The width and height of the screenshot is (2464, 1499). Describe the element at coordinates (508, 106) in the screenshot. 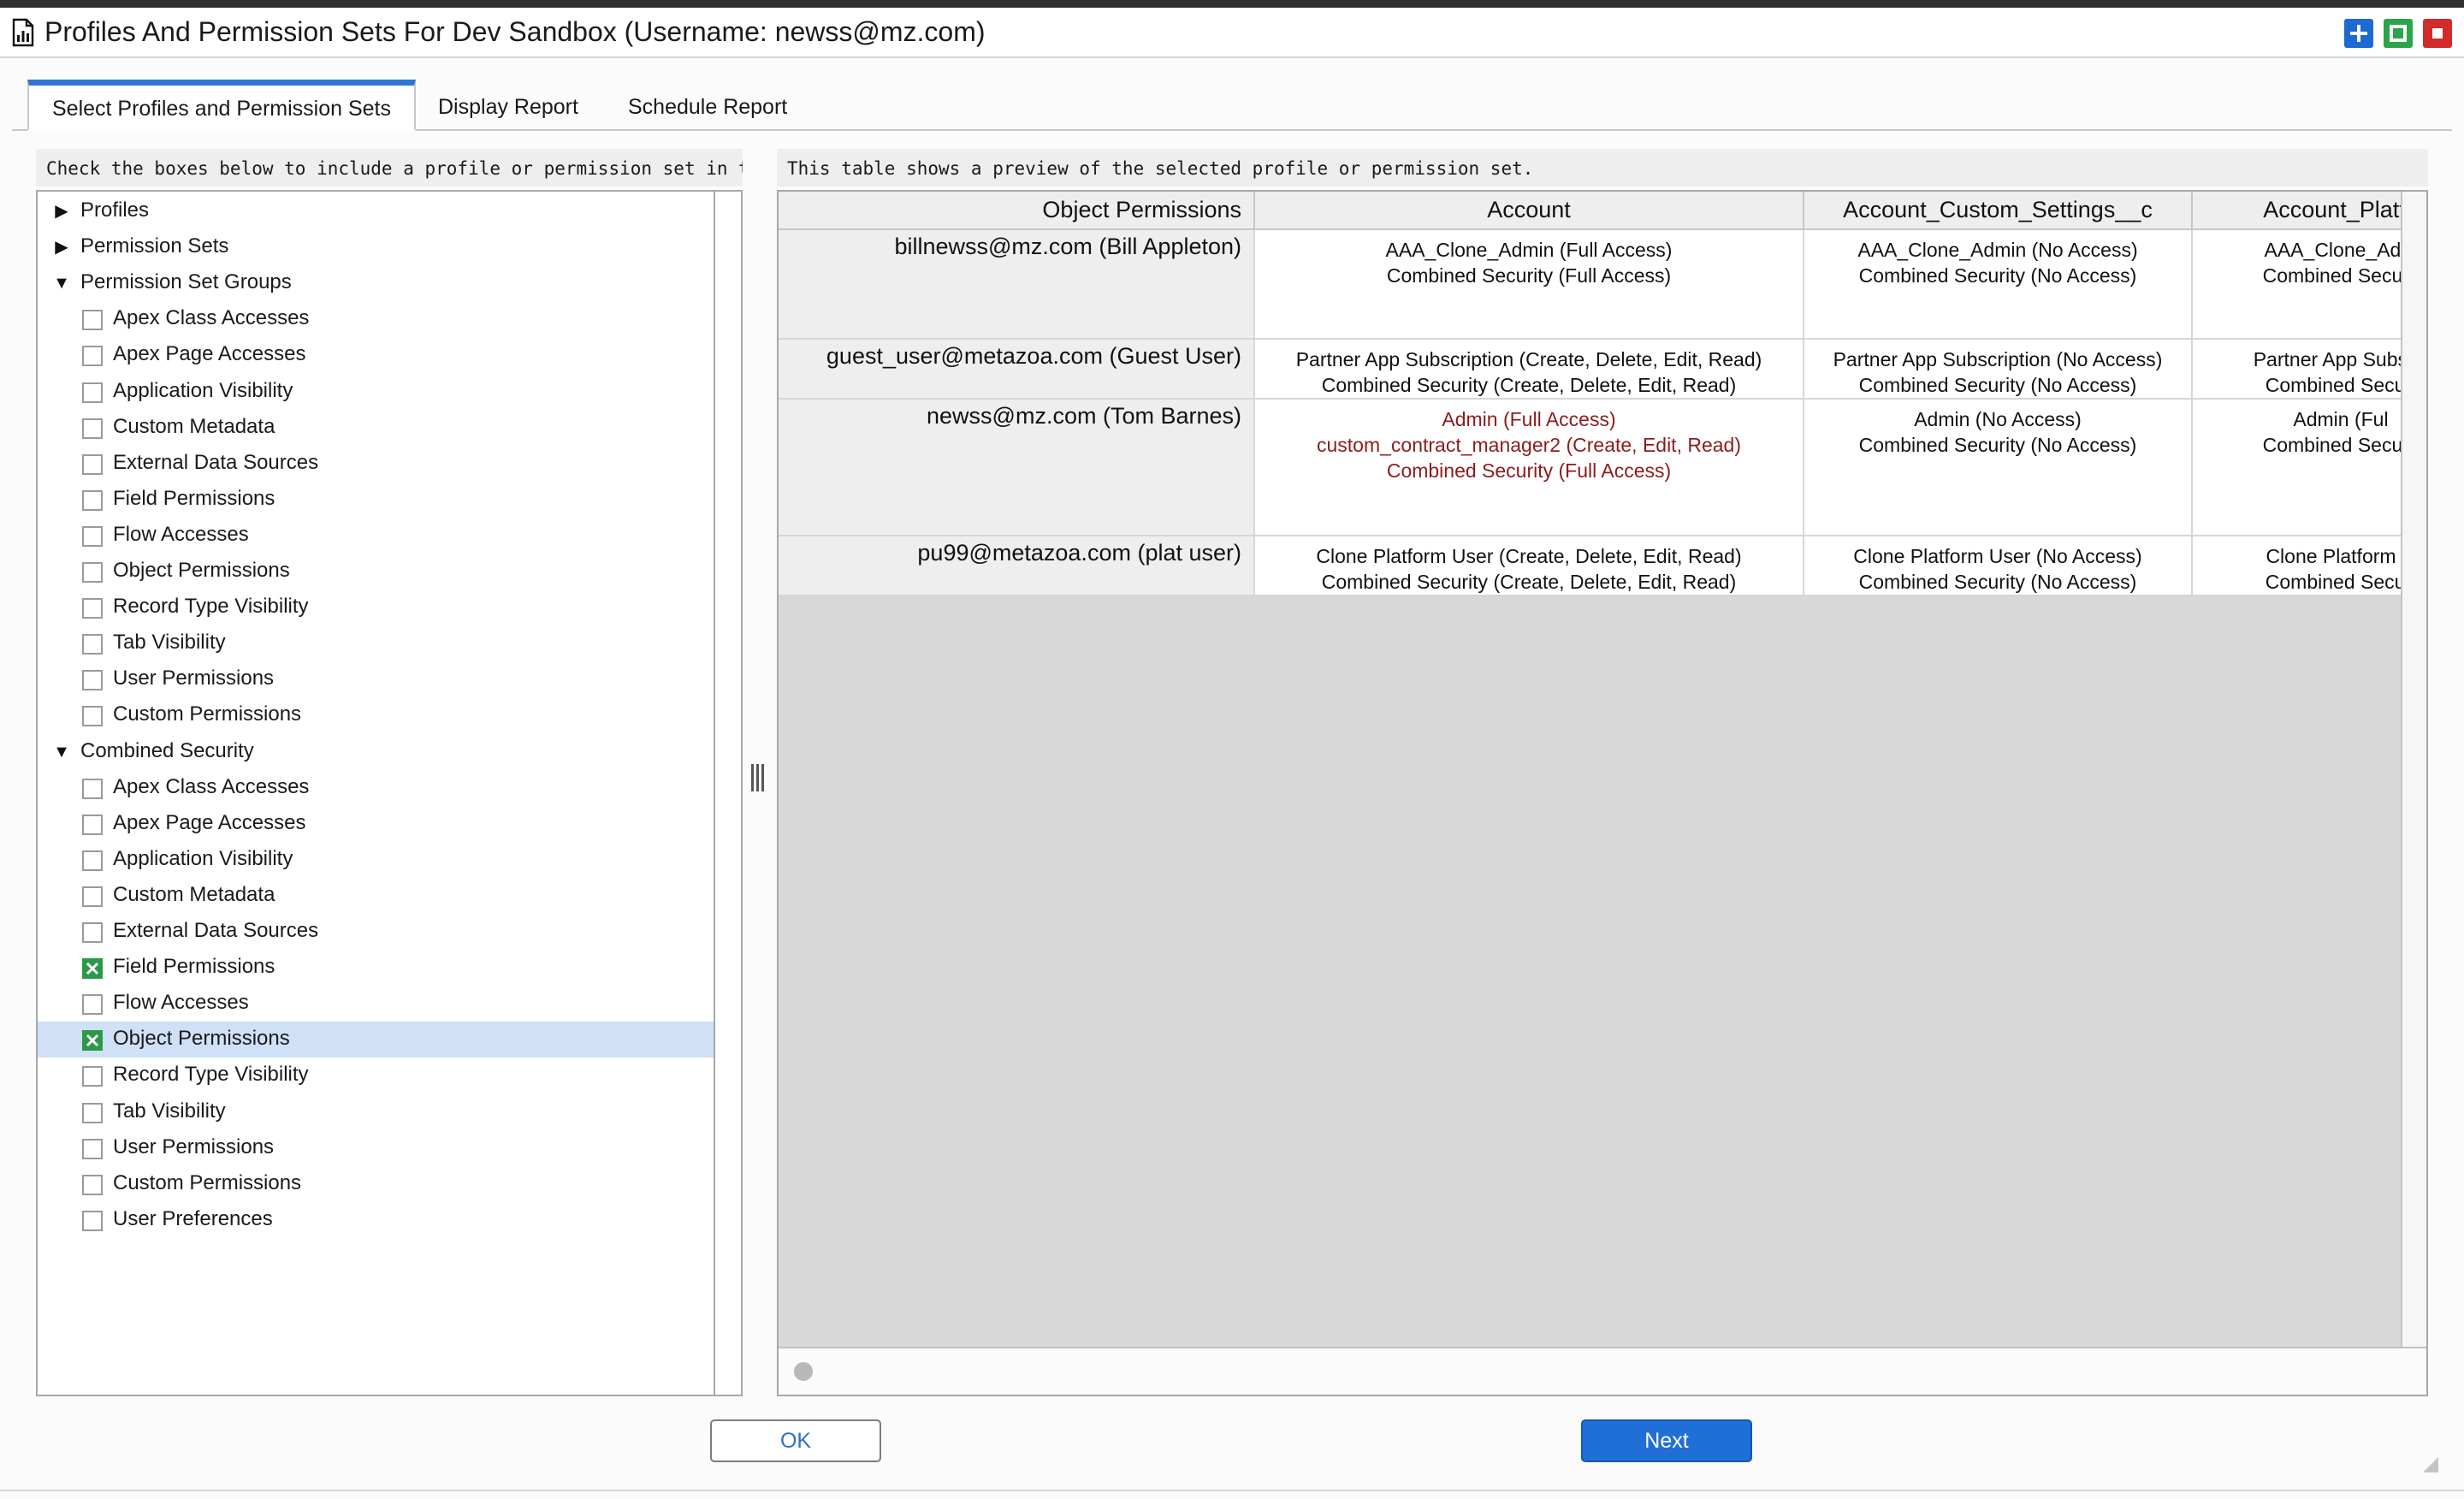

I see `tab-display-report: Display Report` at that location.